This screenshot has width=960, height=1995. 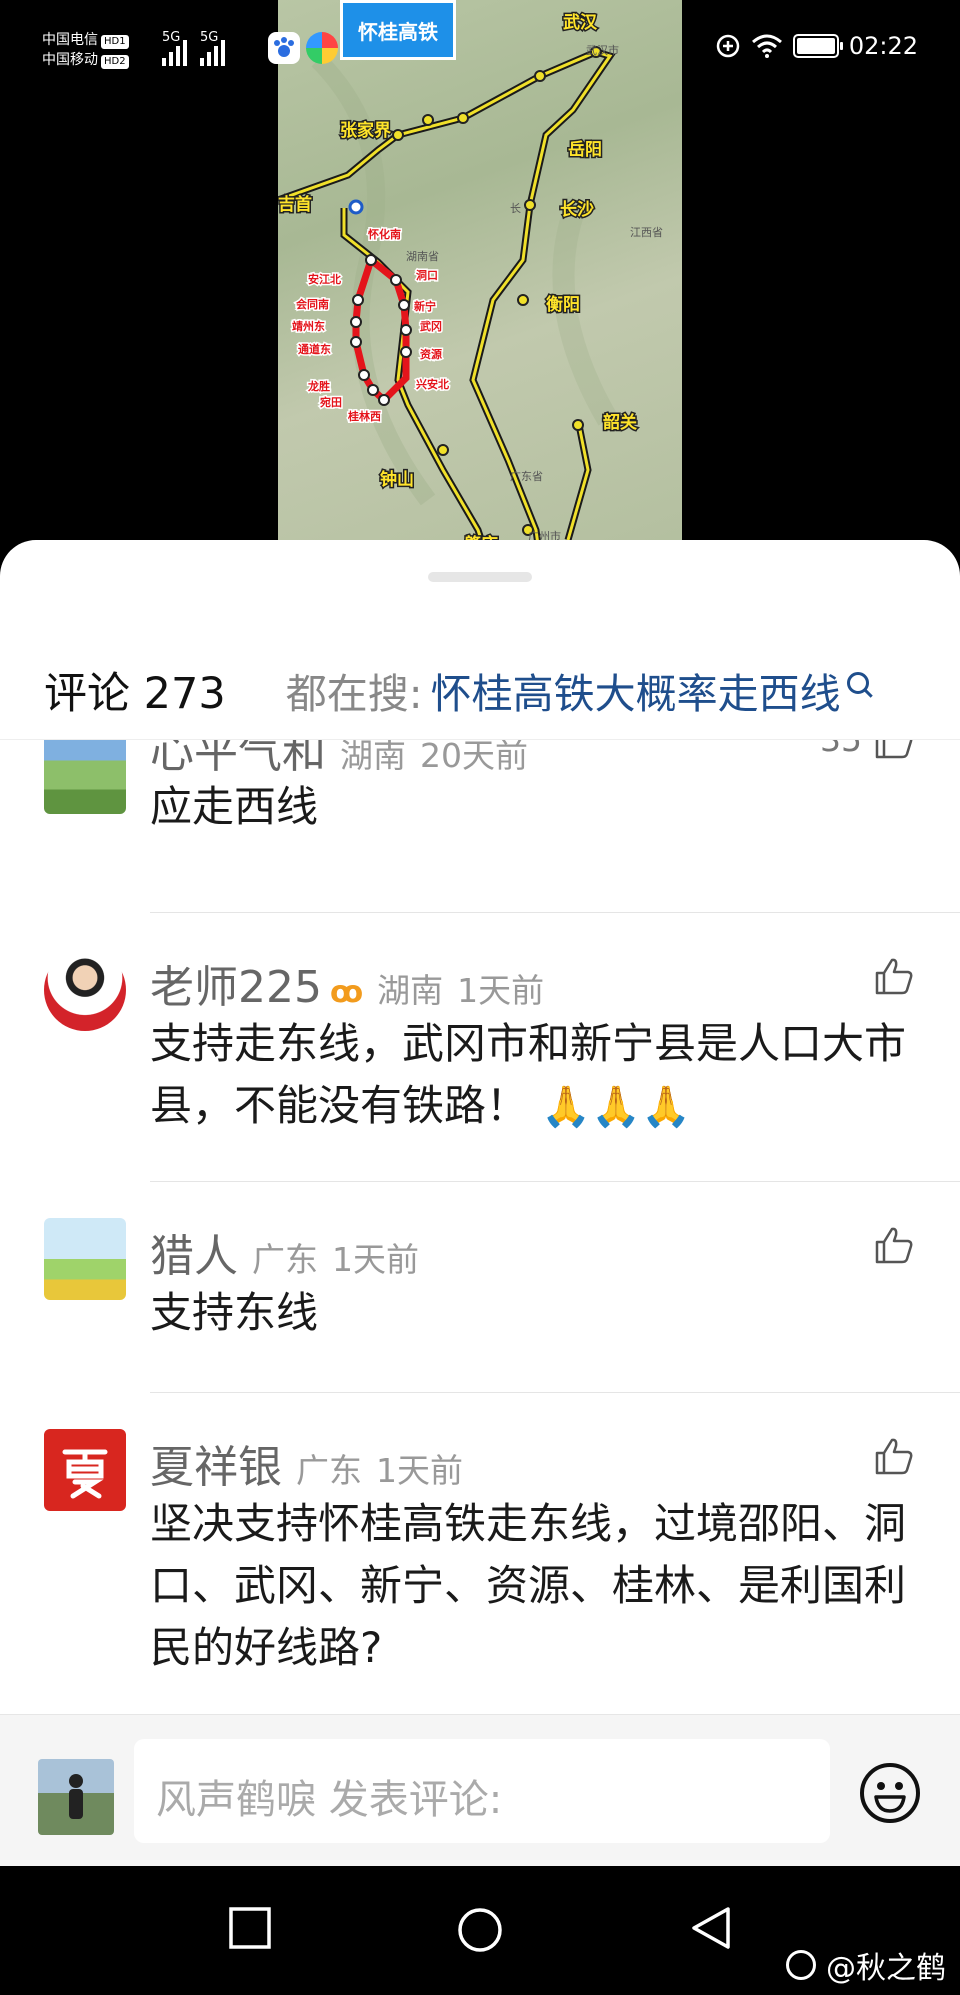 I want to click on comment-text: 应走西线, so click(x=234, y=806).